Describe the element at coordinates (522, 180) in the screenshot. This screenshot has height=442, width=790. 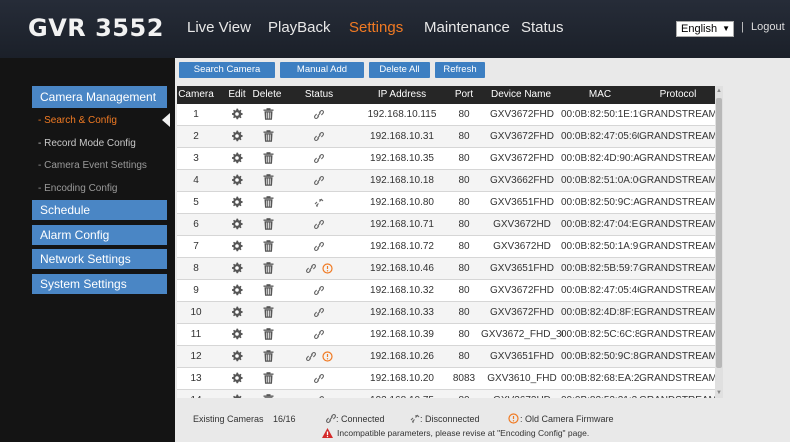
I see `cell-name: GXV3662FHD` at that location.